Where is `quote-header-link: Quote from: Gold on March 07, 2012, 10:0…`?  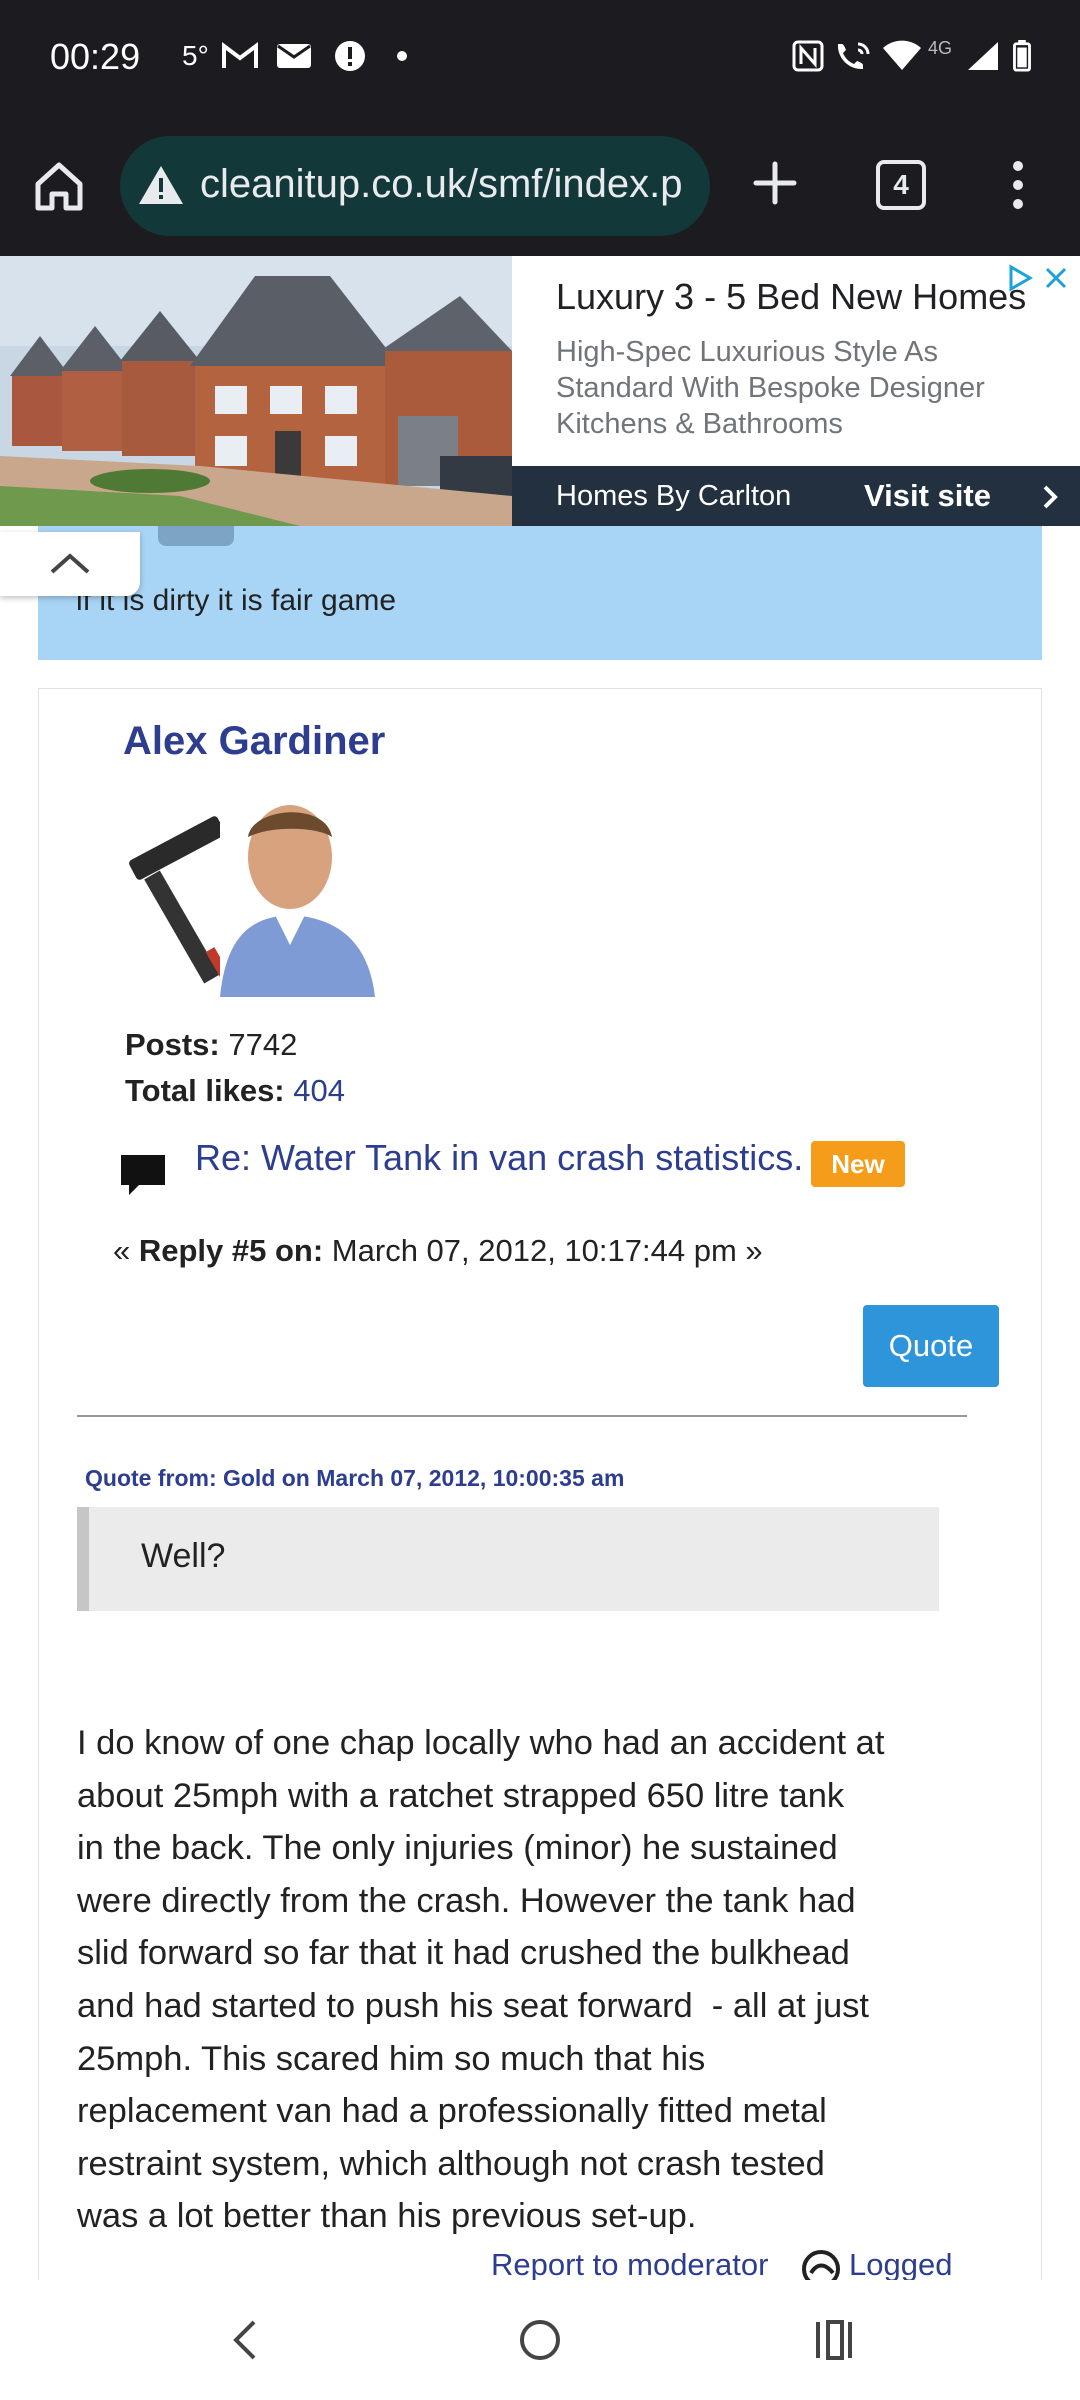 quote-header-link: Quote from: Gold on March 07, 2012, 10:0… is located at coordinates (354, 1478).